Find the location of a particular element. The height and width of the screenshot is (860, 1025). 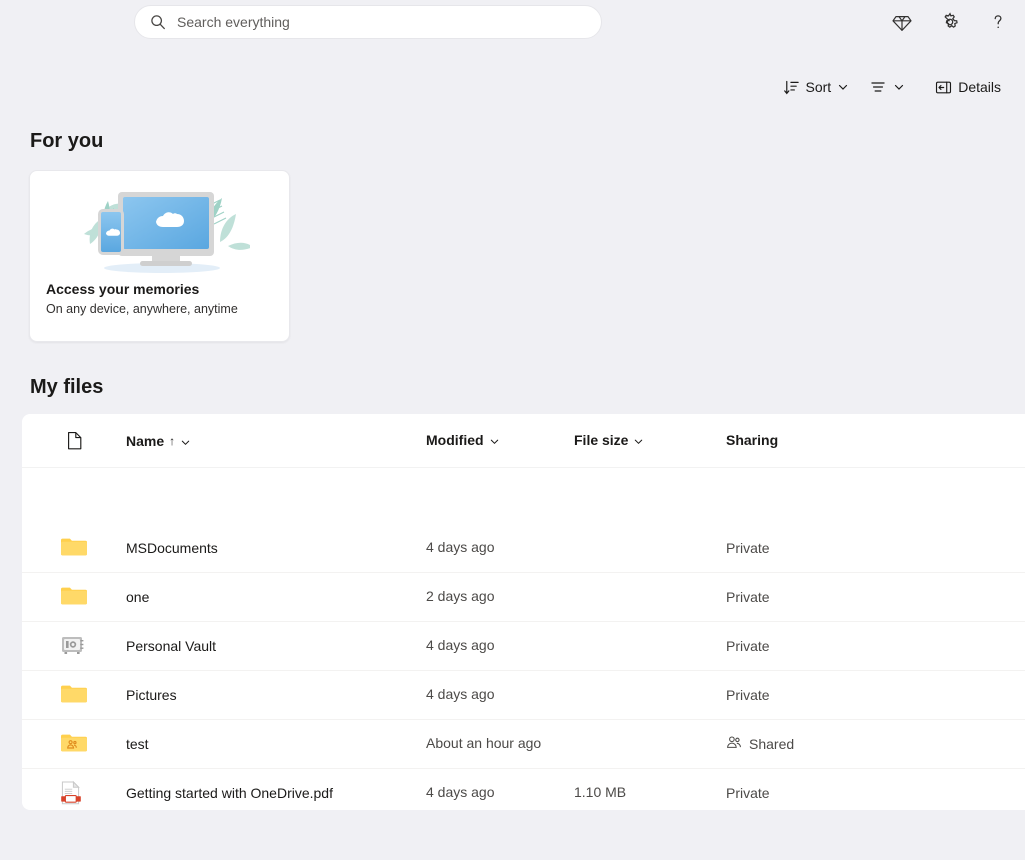

list-view-icon is located at coordinates (878, 87).